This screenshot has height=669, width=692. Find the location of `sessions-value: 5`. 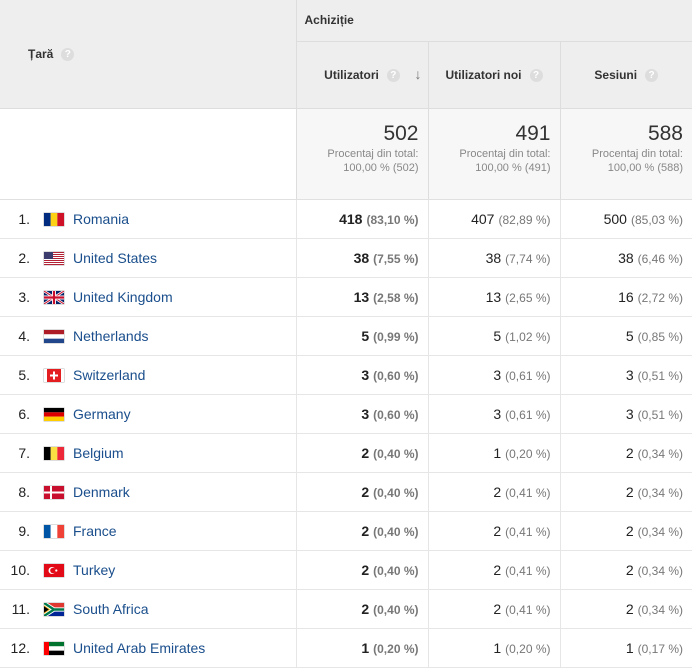

sessions-value: 5 is located at coordinates (629, 335).